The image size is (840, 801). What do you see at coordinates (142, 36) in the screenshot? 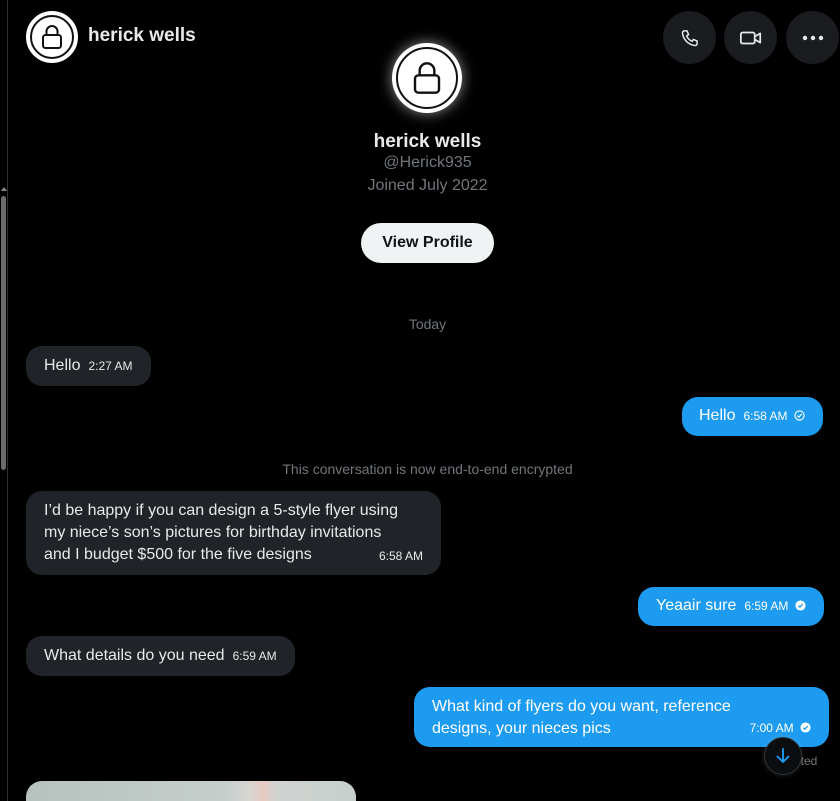
I see `header-name: herick wells` at bounding box center [142, 36].